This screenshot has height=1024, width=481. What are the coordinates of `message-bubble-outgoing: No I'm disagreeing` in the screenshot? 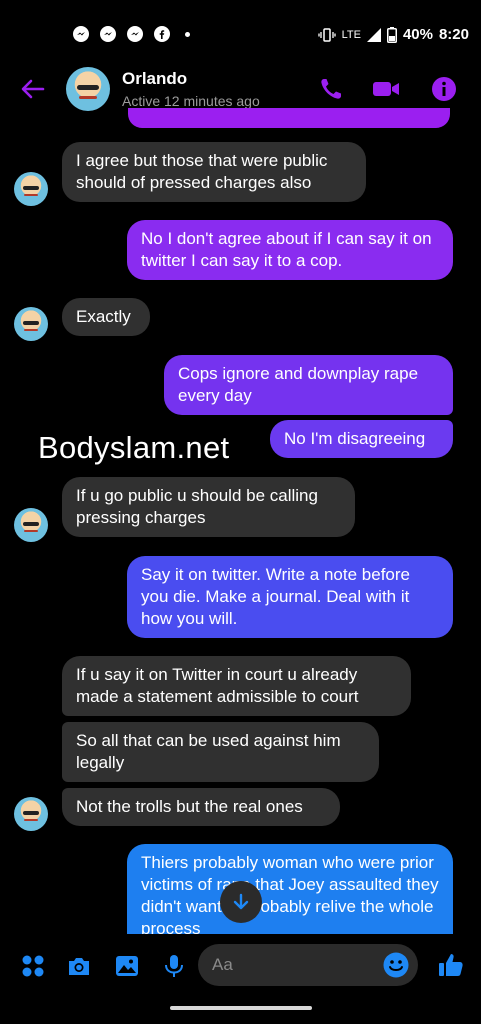 It's located at (361, 439).